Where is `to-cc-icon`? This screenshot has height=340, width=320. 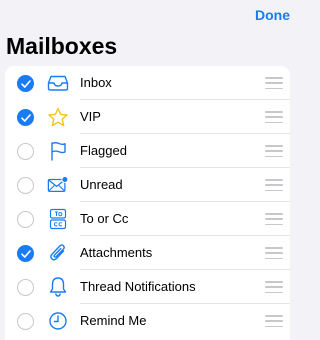 to-cc-icon is located at coordinates (58, 219).